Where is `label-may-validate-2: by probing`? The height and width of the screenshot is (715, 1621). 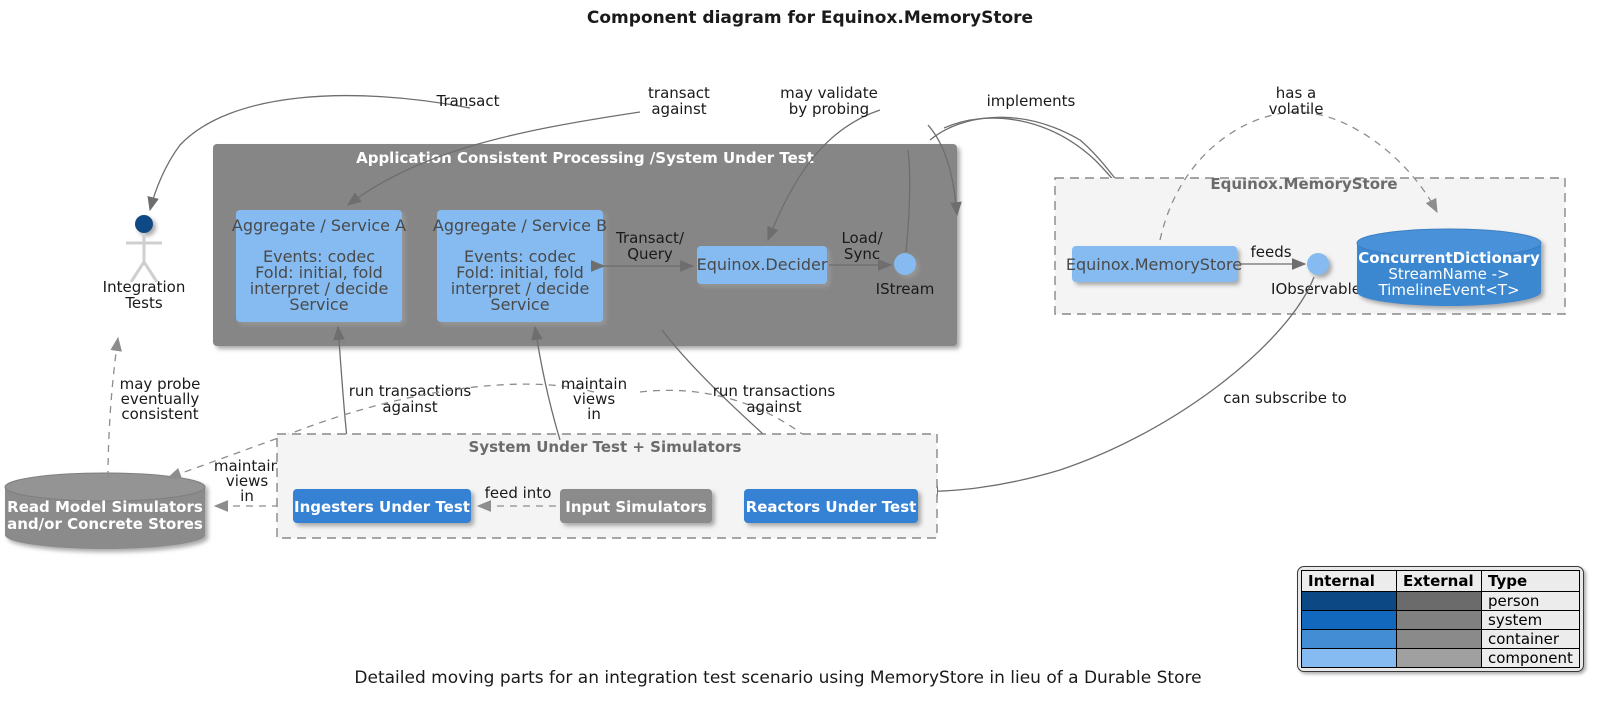
label-may-validate-2: by probing is located at coordinates (829, 109).